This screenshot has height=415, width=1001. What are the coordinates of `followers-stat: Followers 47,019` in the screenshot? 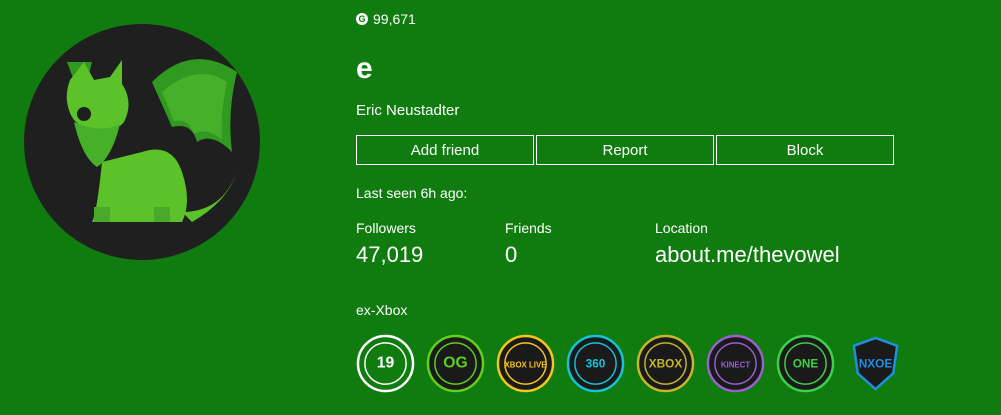 It's located at (389, 244).